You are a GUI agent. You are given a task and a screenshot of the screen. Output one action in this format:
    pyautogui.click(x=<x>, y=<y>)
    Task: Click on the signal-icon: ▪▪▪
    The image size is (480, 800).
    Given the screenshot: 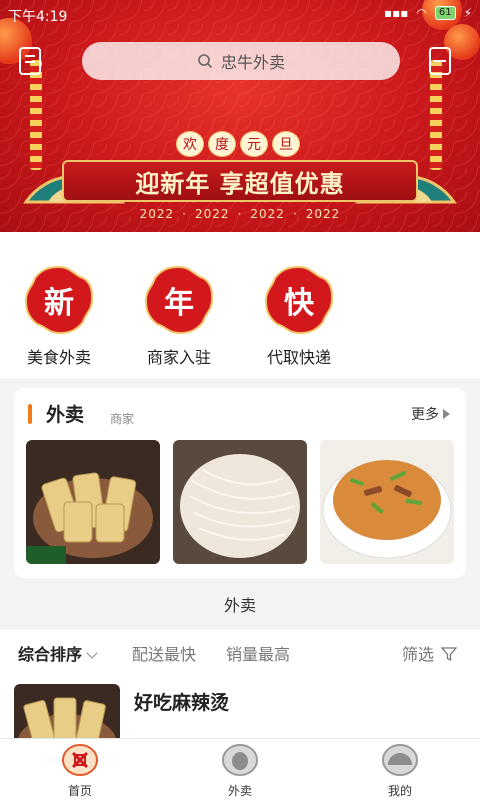 What is the action you would take?
    pyautogui.click(x=396, y=13)
    